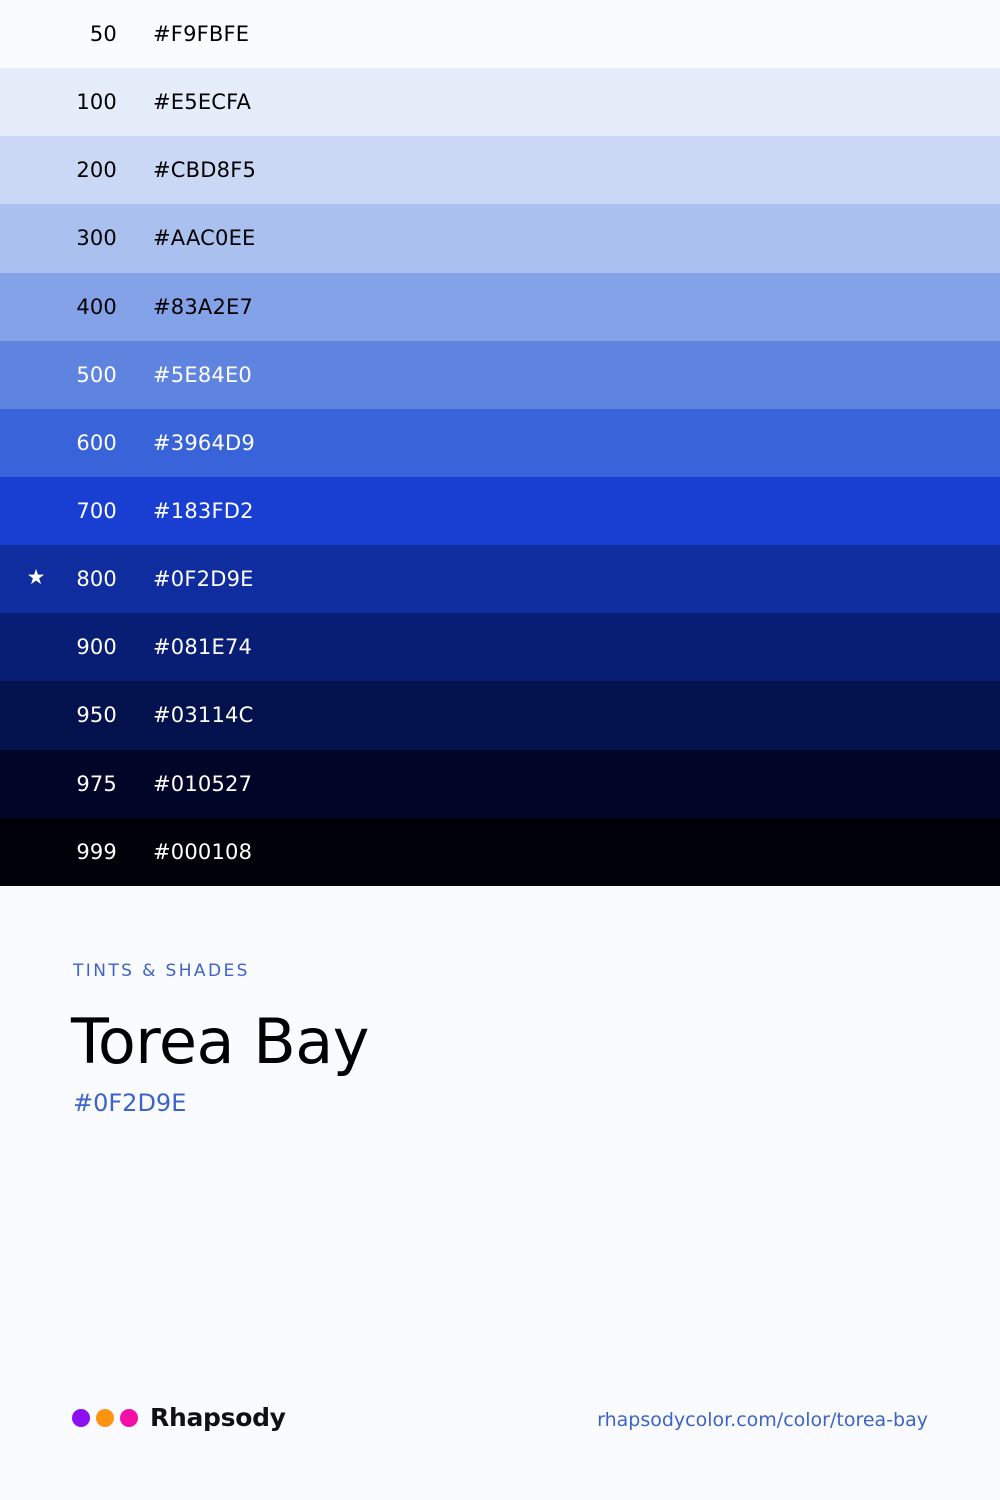 The height and width of the screenshot is (1500, 1000). I want to click on swatch-step: 950, so click(96, 715).